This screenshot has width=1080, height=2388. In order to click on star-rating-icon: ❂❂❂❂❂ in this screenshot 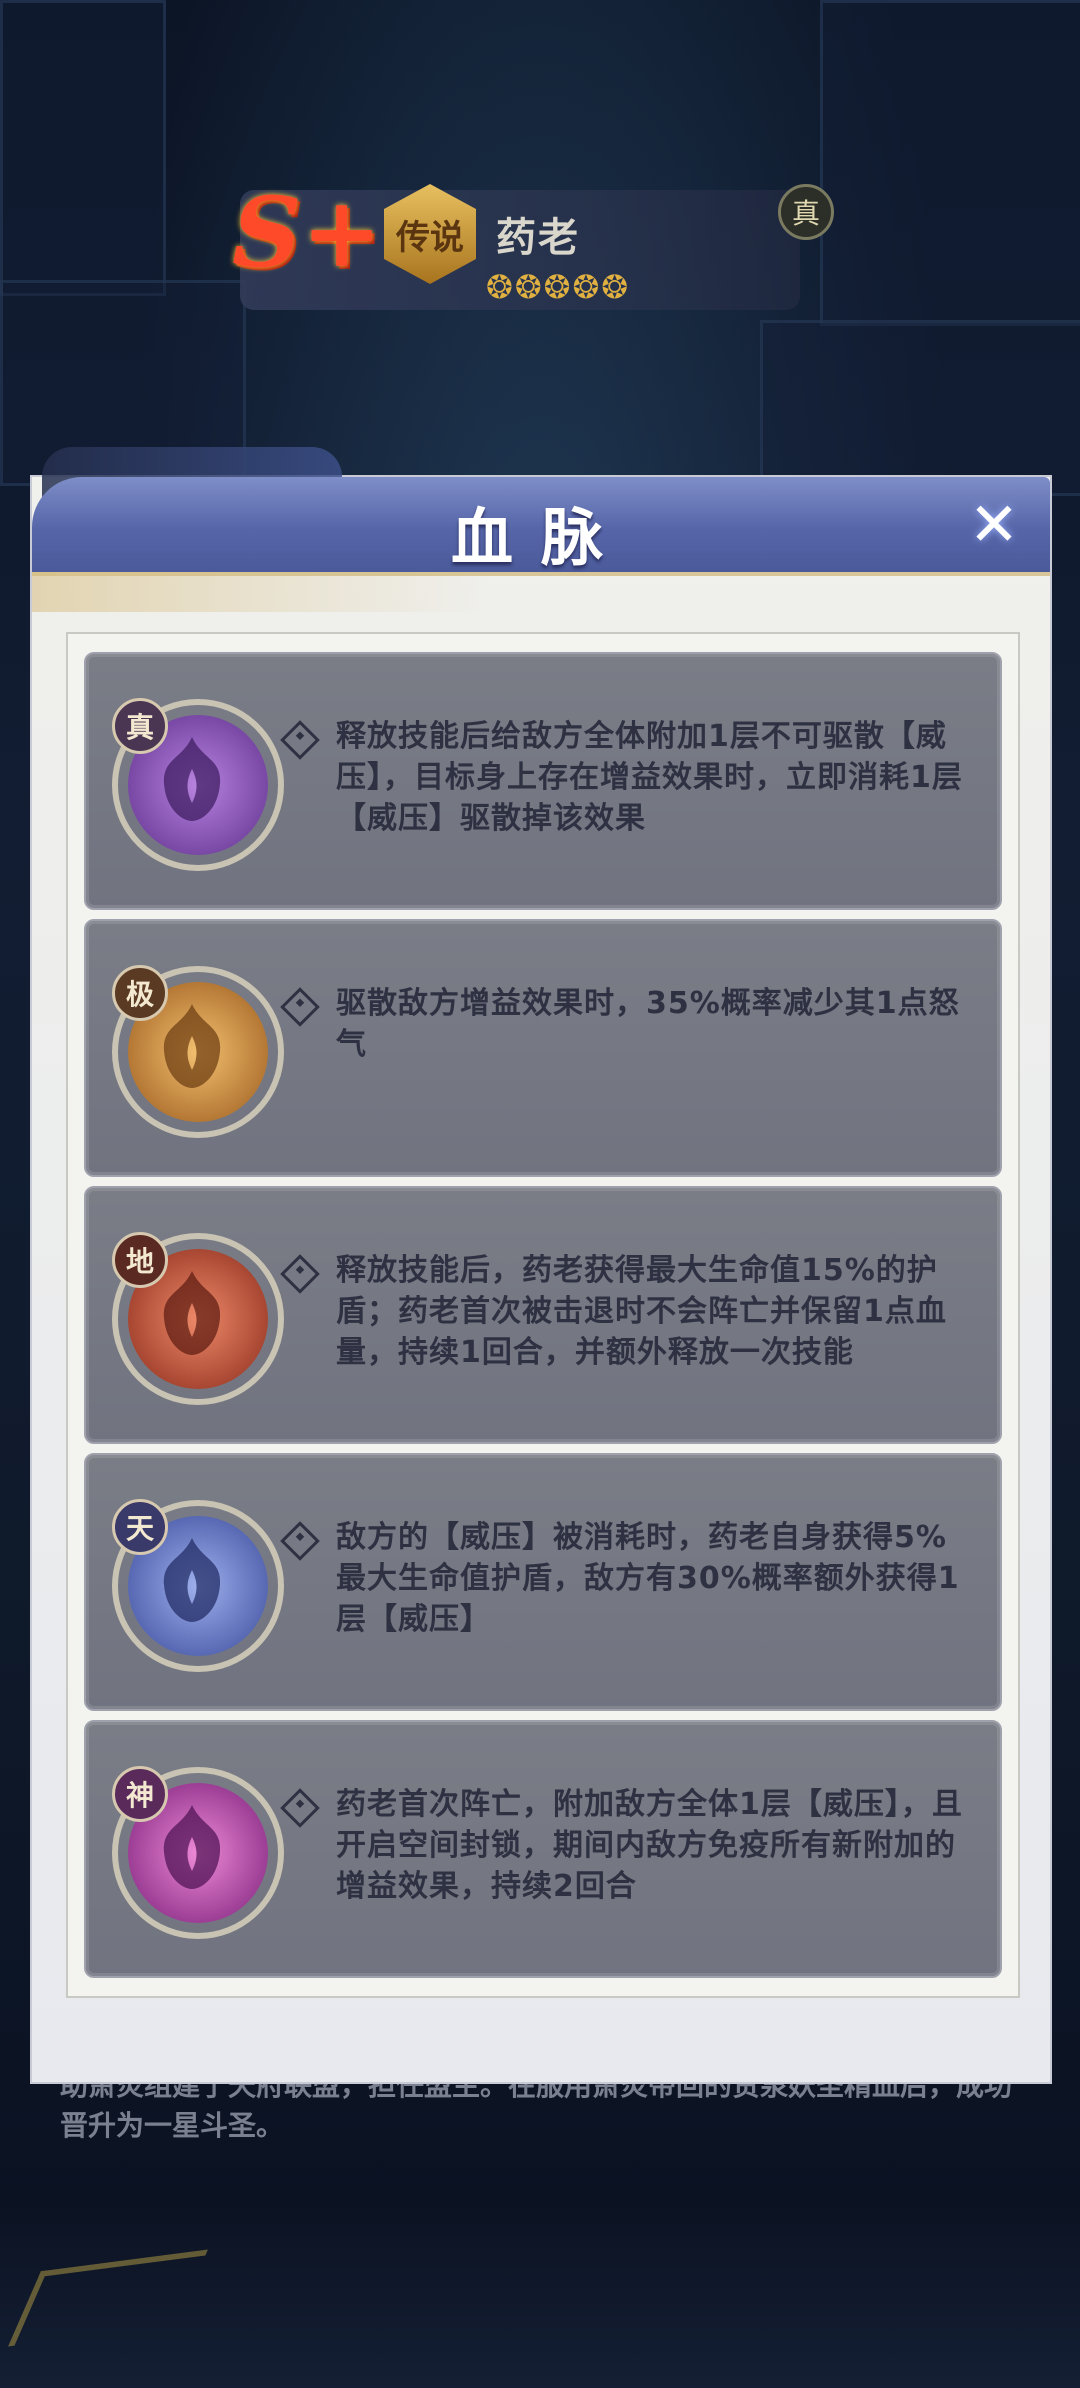, I will do `click(558, 287)`.